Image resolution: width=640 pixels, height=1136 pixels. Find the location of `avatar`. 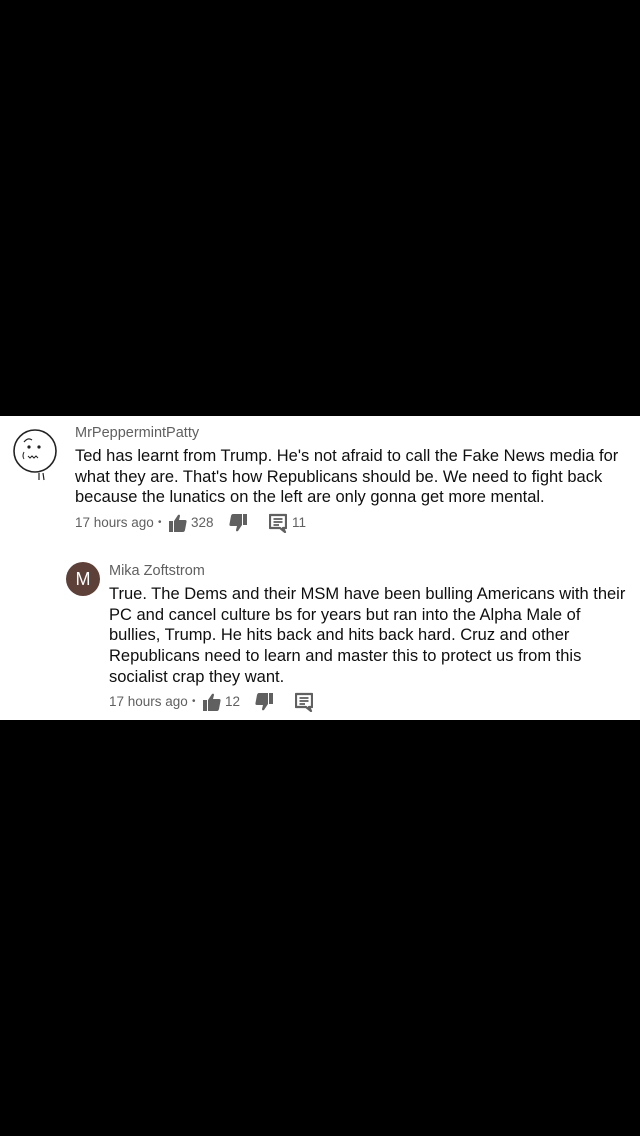

avatar is located at coordinates (38, 456).